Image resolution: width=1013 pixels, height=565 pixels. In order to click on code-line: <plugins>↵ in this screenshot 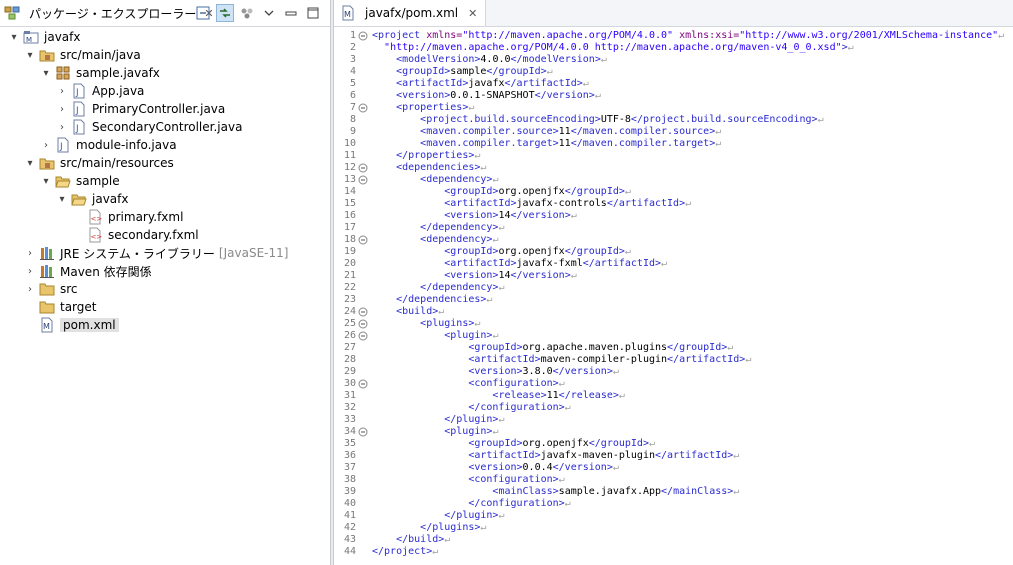, I will do `click(426, 323)`.